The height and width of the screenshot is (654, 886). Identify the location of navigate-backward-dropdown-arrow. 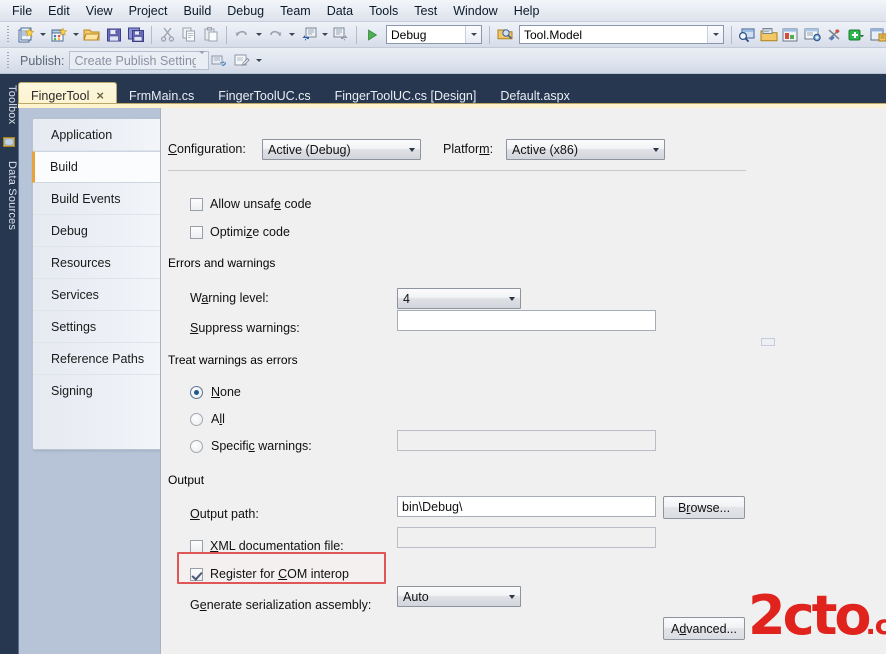
(324, 35).